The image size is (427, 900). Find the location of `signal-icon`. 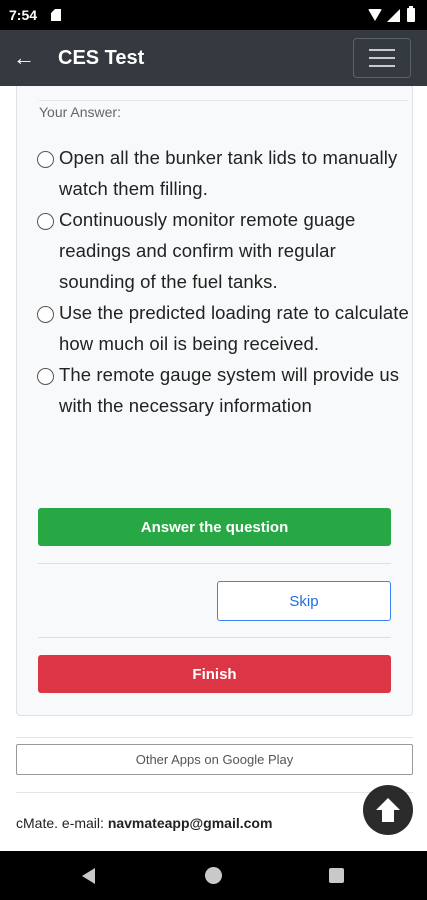

signal-icon is located at coordinates (393, 15).